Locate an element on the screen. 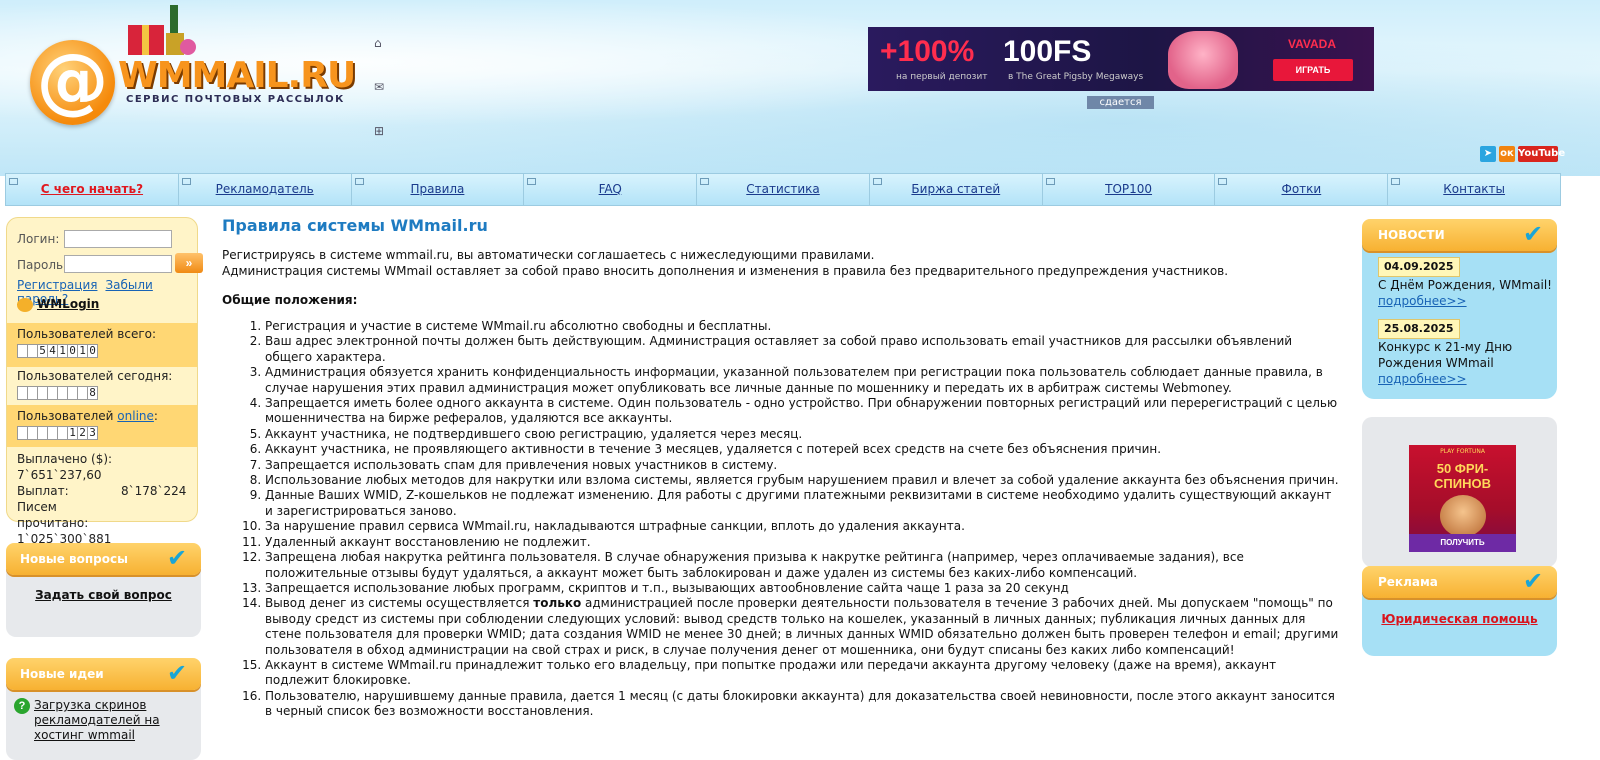 This screenshot has width=1600, height=760. paid-label: Выплачено ($): is located at coordinates (65, 459).